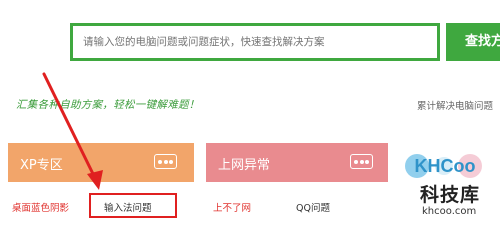 The width and height of the screenshot is (500, 240). I want to click on svg-text: KHCoo, so click(445, 166).